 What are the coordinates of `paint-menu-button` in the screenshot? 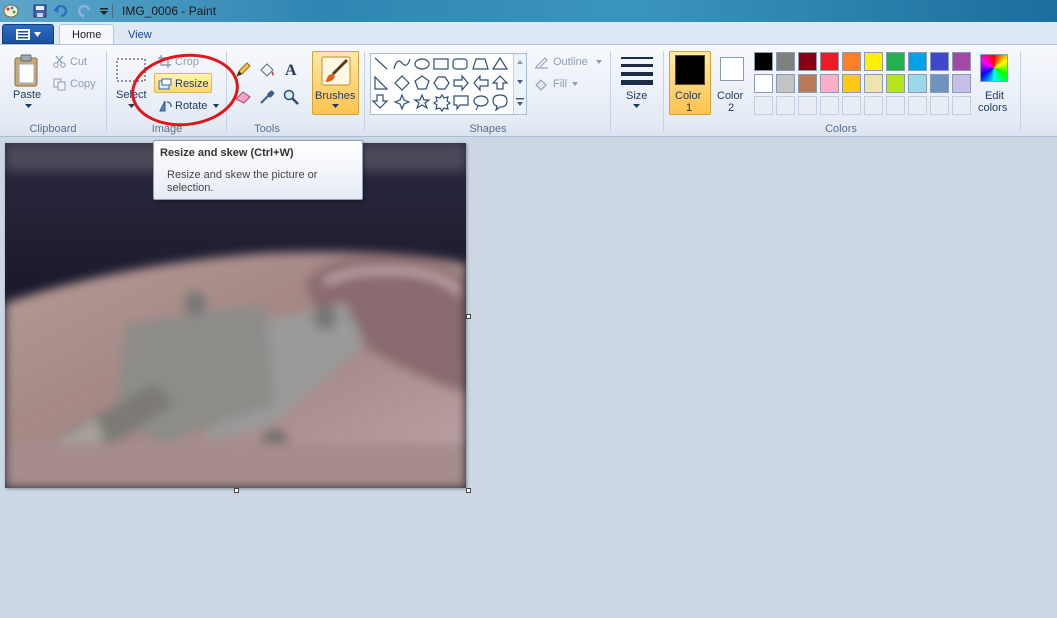 It's located at (28, 34).